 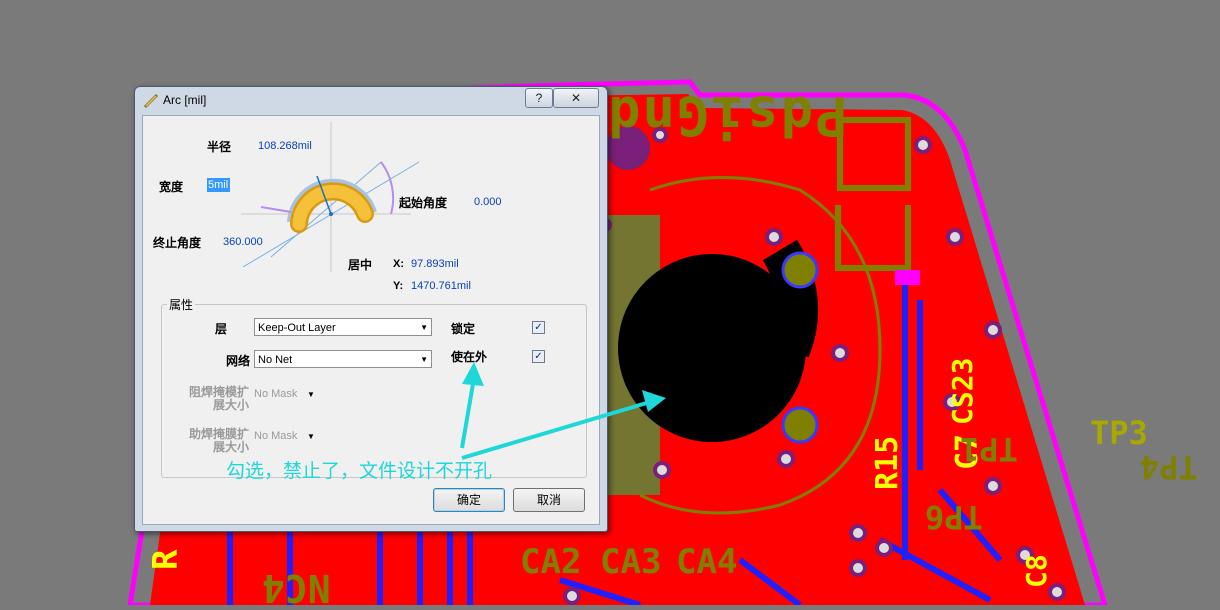 What do you see at coordinates (563, 411) in the screenshot?
I see `annotation-arrows` at bounding box center [563, 411].